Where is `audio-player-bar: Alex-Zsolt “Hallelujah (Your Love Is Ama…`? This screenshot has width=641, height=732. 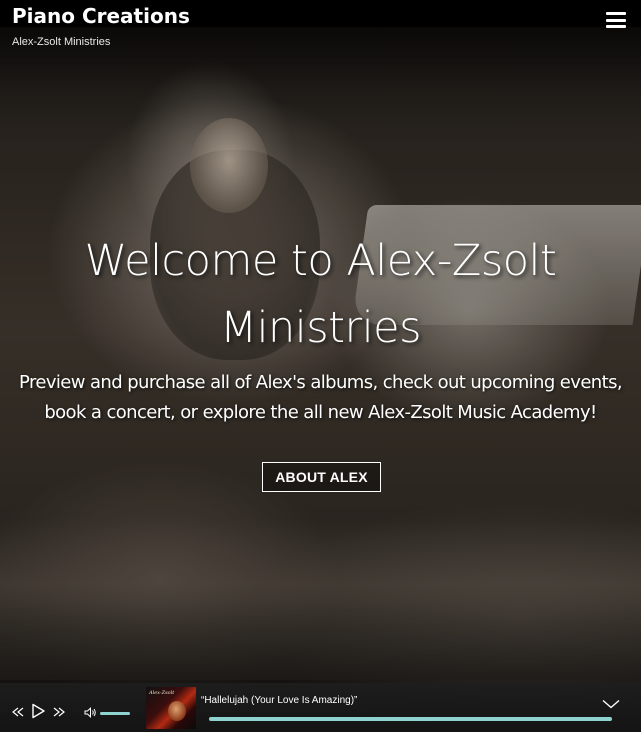
audio-player-bar: Alex-Zsolt “Hallelujah (Your Love Is Ama… is located at coordinates (320, 707).